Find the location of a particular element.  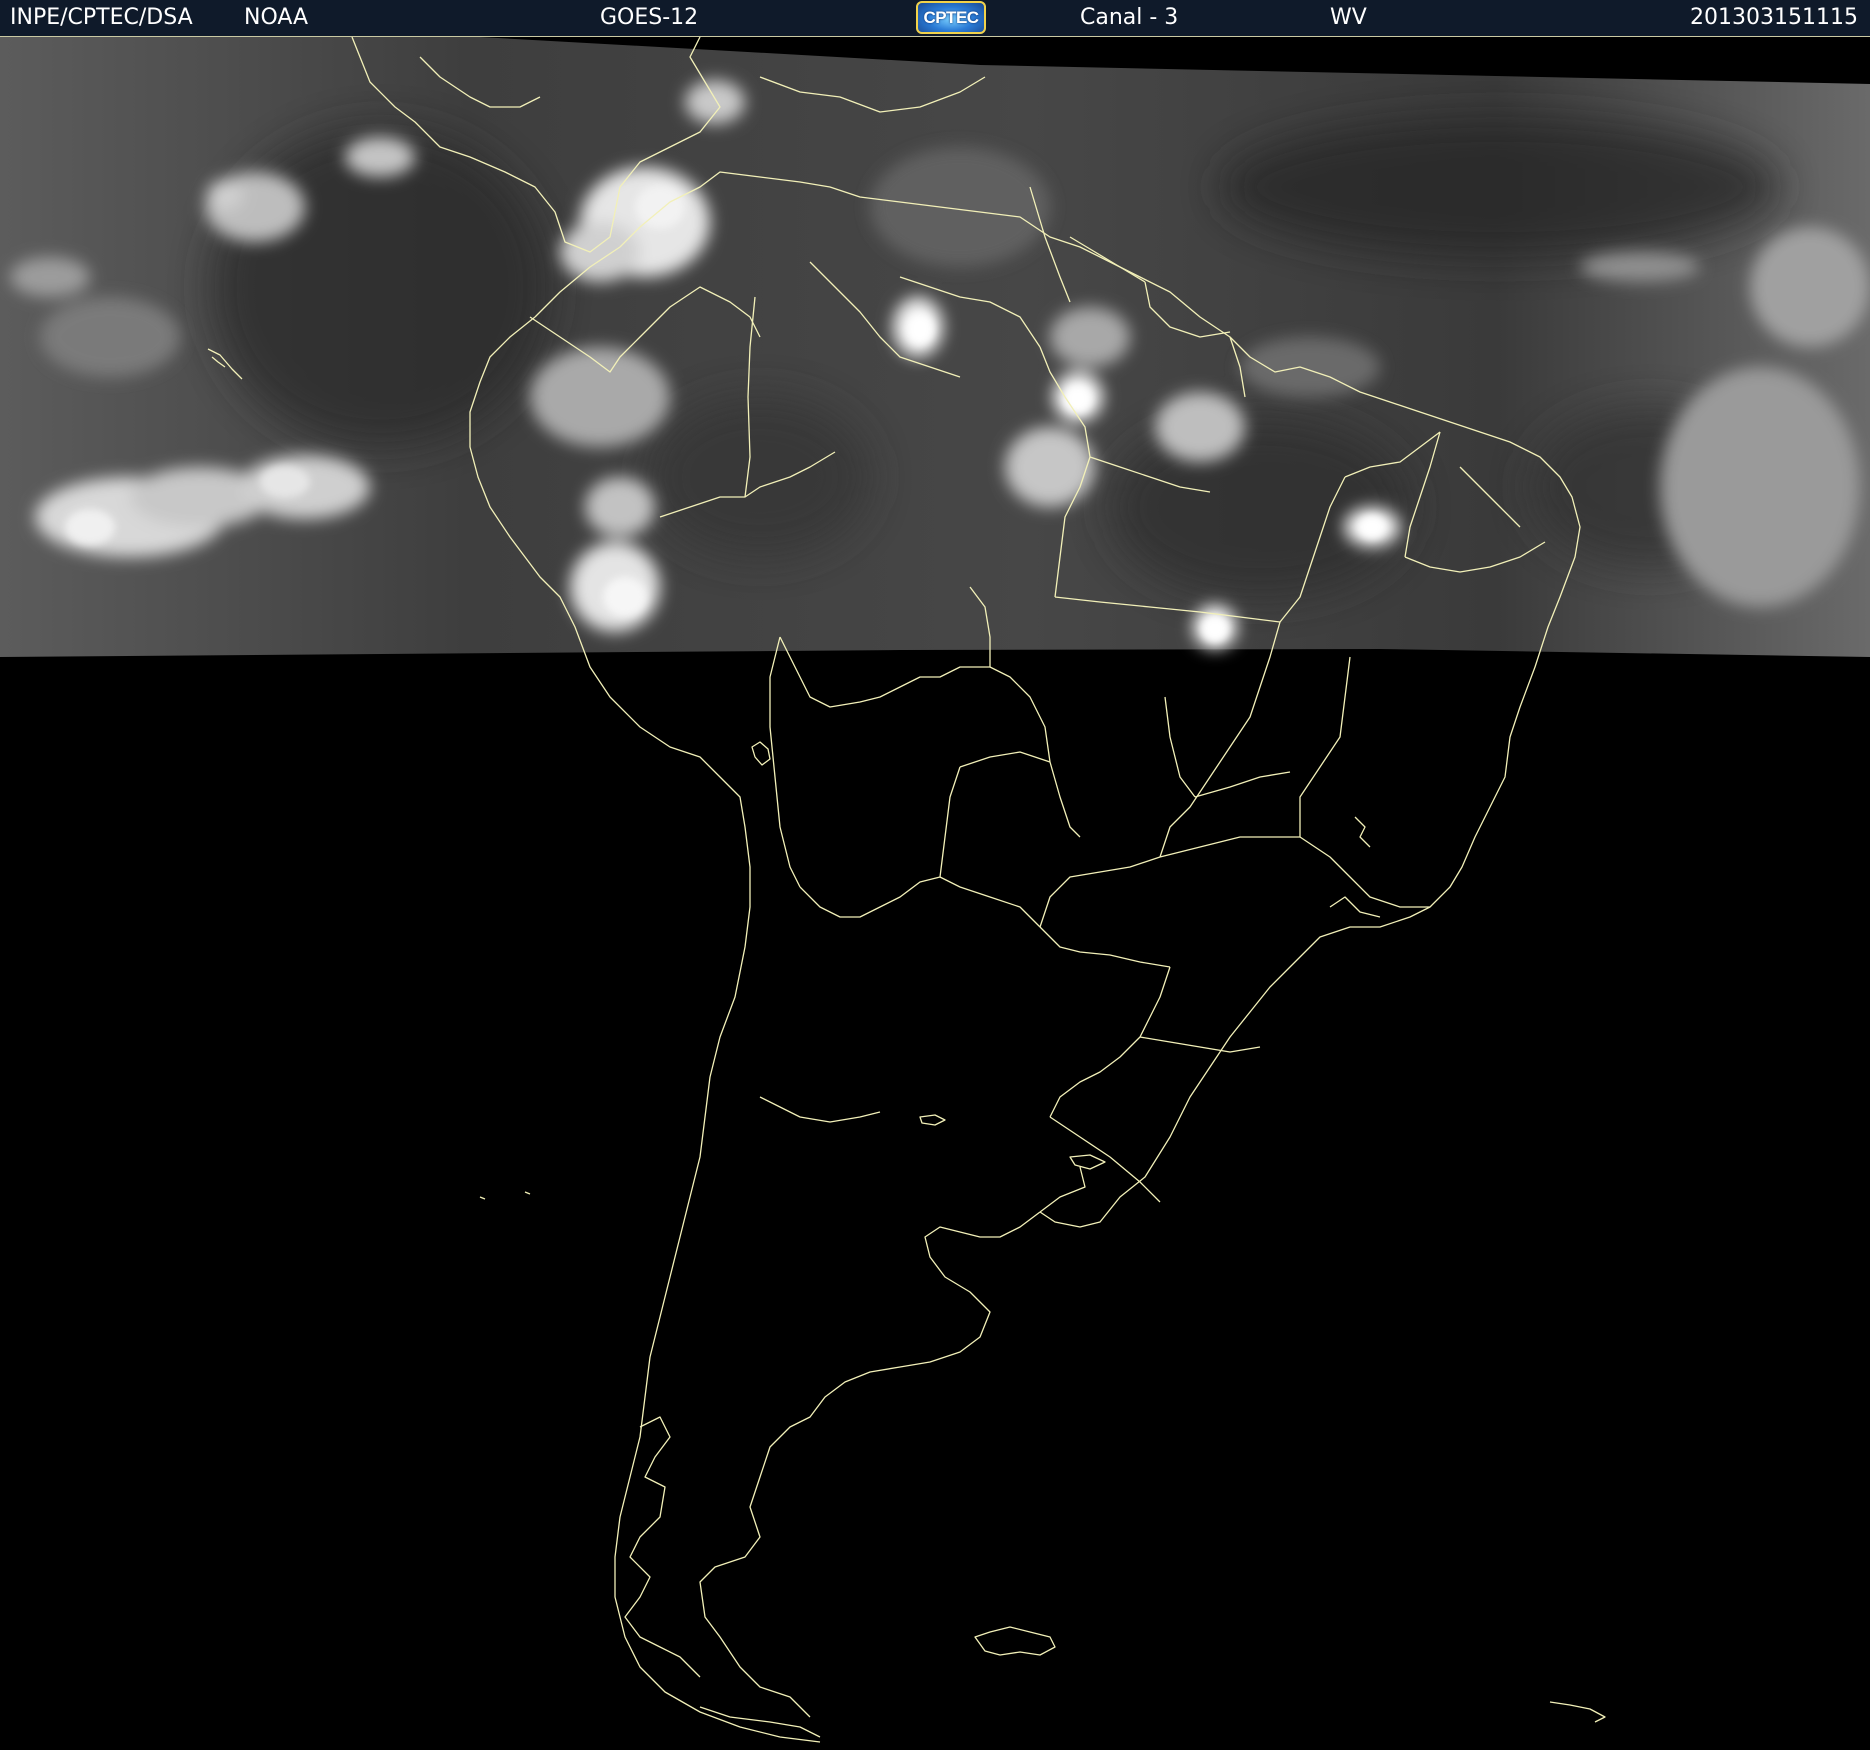

cptec-logo-icon: CPTEC is located at coordinates (951, 17).